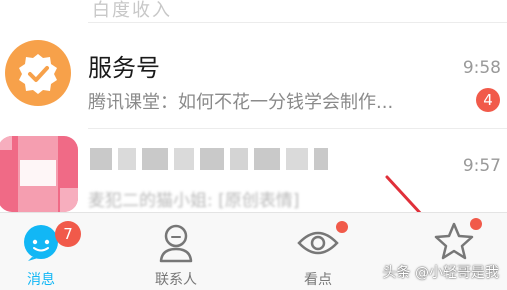 The image size is (507, 290). I want to click on eye-lens-icon, so click(318, 243).